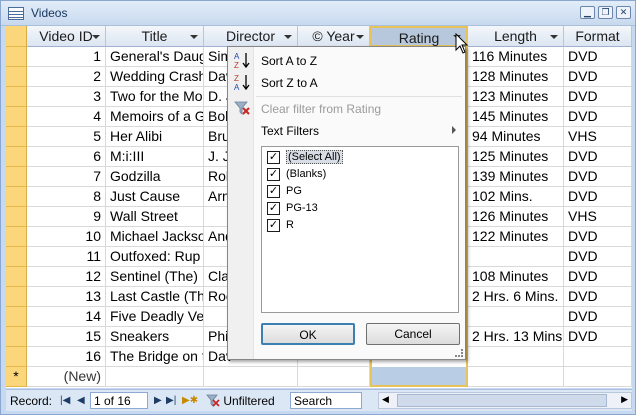 This screenshot has width=636, height=415. Describe the element at coordinates (516, 57) in the screenshot. I see `table-cell-length: 116 Minutes` at that location.